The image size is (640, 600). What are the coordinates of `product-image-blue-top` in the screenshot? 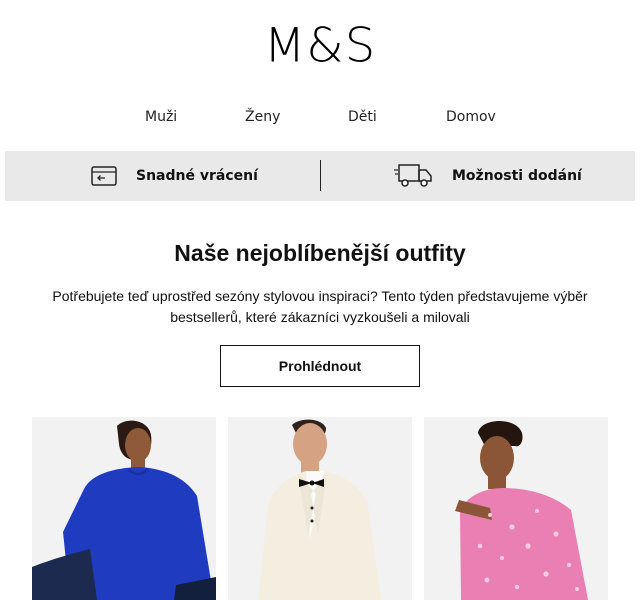 It's located at (124, 508).